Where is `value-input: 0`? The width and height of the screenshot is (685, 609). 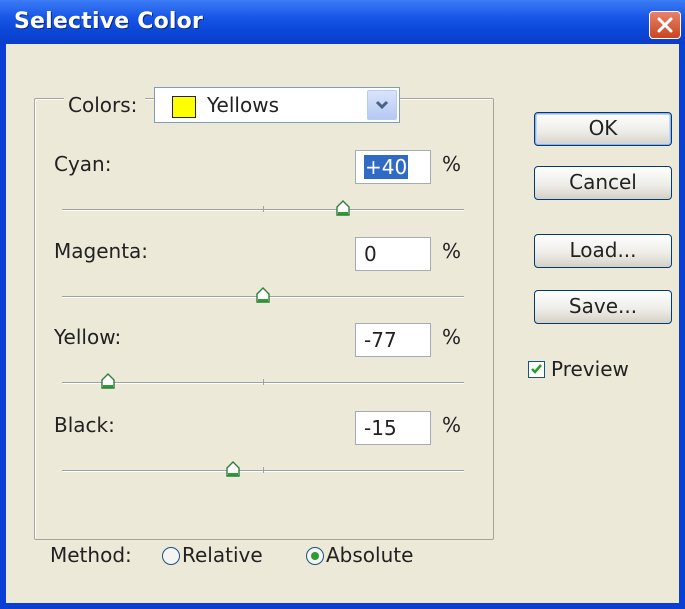 value-input: 0 is located at coordinates (393, 254).